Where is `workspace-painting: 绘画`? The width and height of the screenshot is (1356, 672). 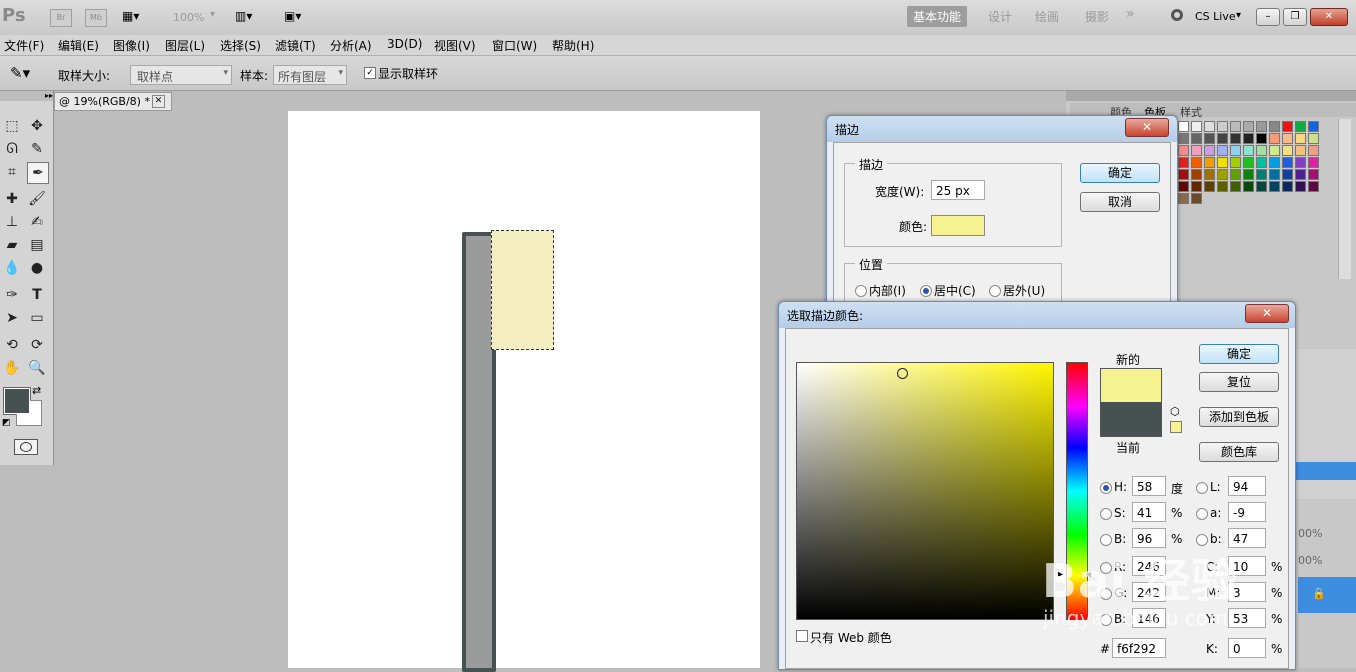
workspace-painting: 绘画 is located at coordinates (1047, 16).